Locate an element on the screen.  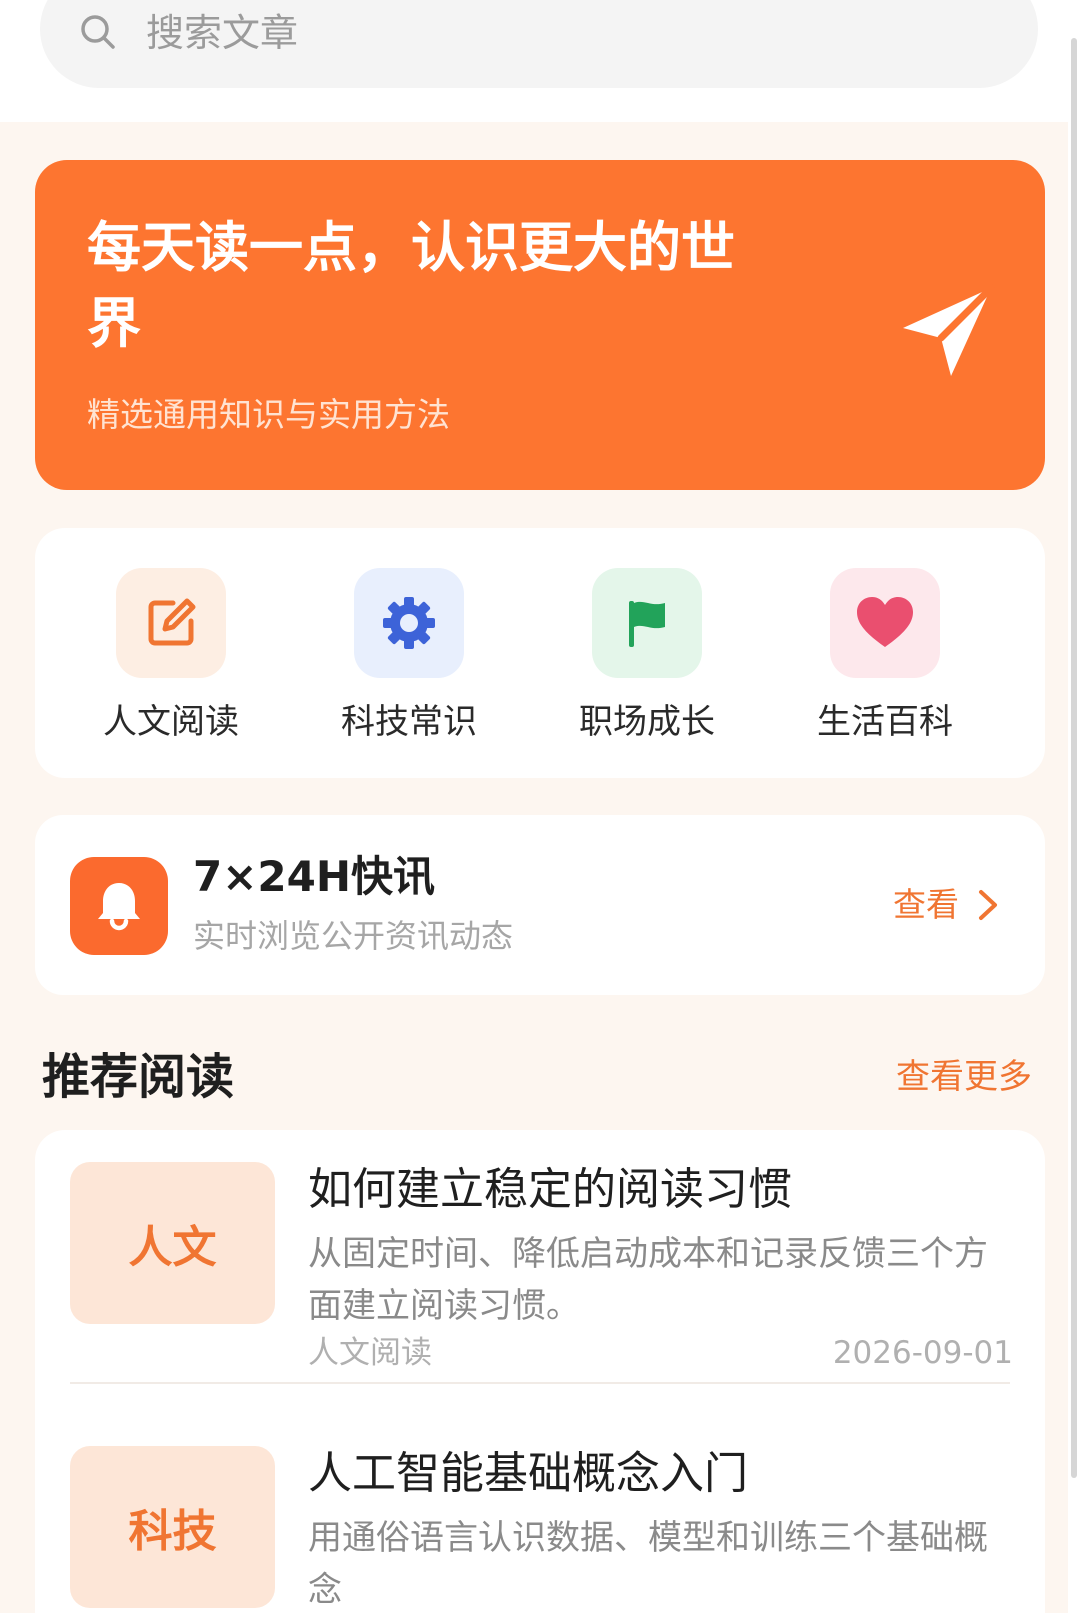
news-view-label: 查看 is located at coordinates (926, 904).